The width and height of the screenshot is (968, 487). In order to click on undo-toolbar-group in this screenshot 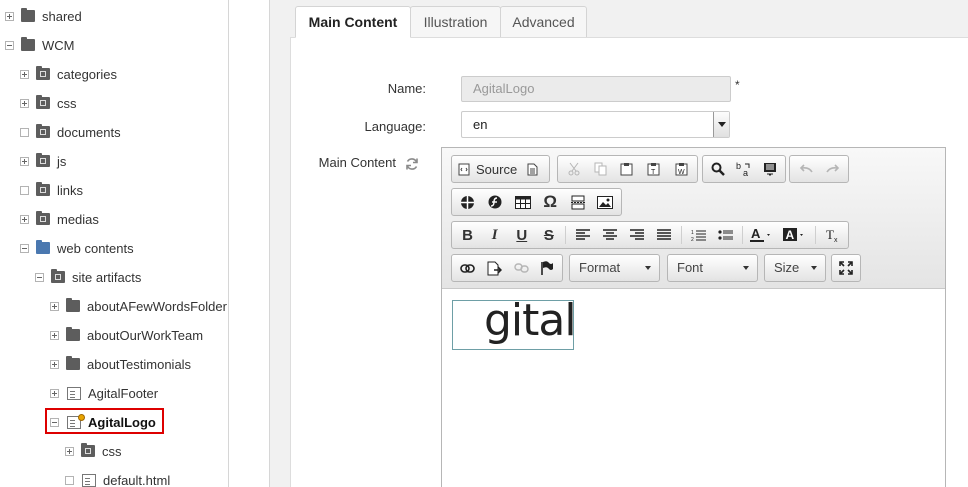, I will do `click(819, 169)`.